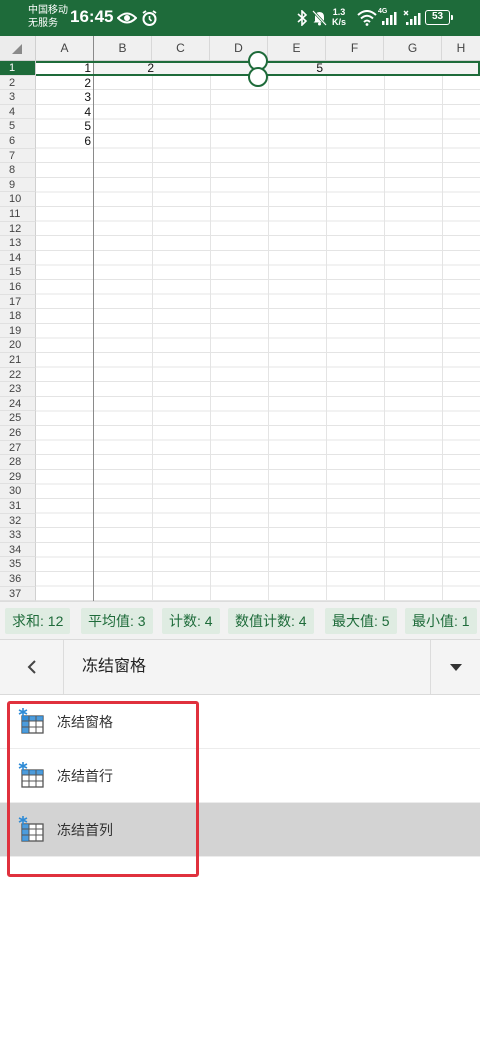 The image size is (480, 1040). I want to click on row-header-26: 26, so click(18, 433).